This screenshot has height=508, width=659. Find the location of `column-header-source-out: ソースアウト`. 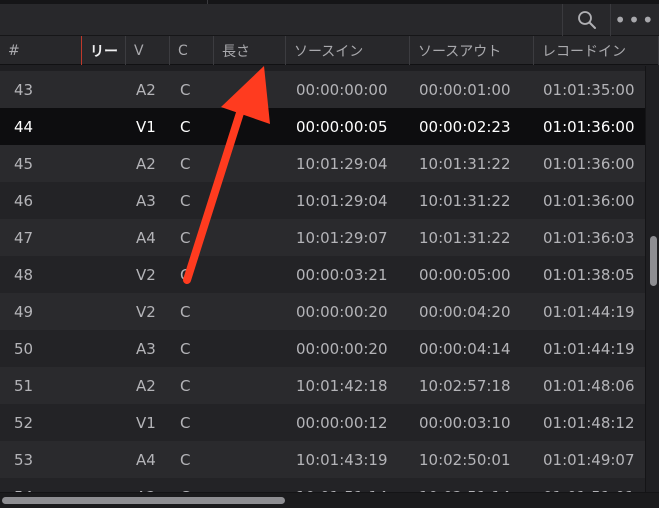

column-header-source-out: ソースアウト is located at coordinates (472, 50).